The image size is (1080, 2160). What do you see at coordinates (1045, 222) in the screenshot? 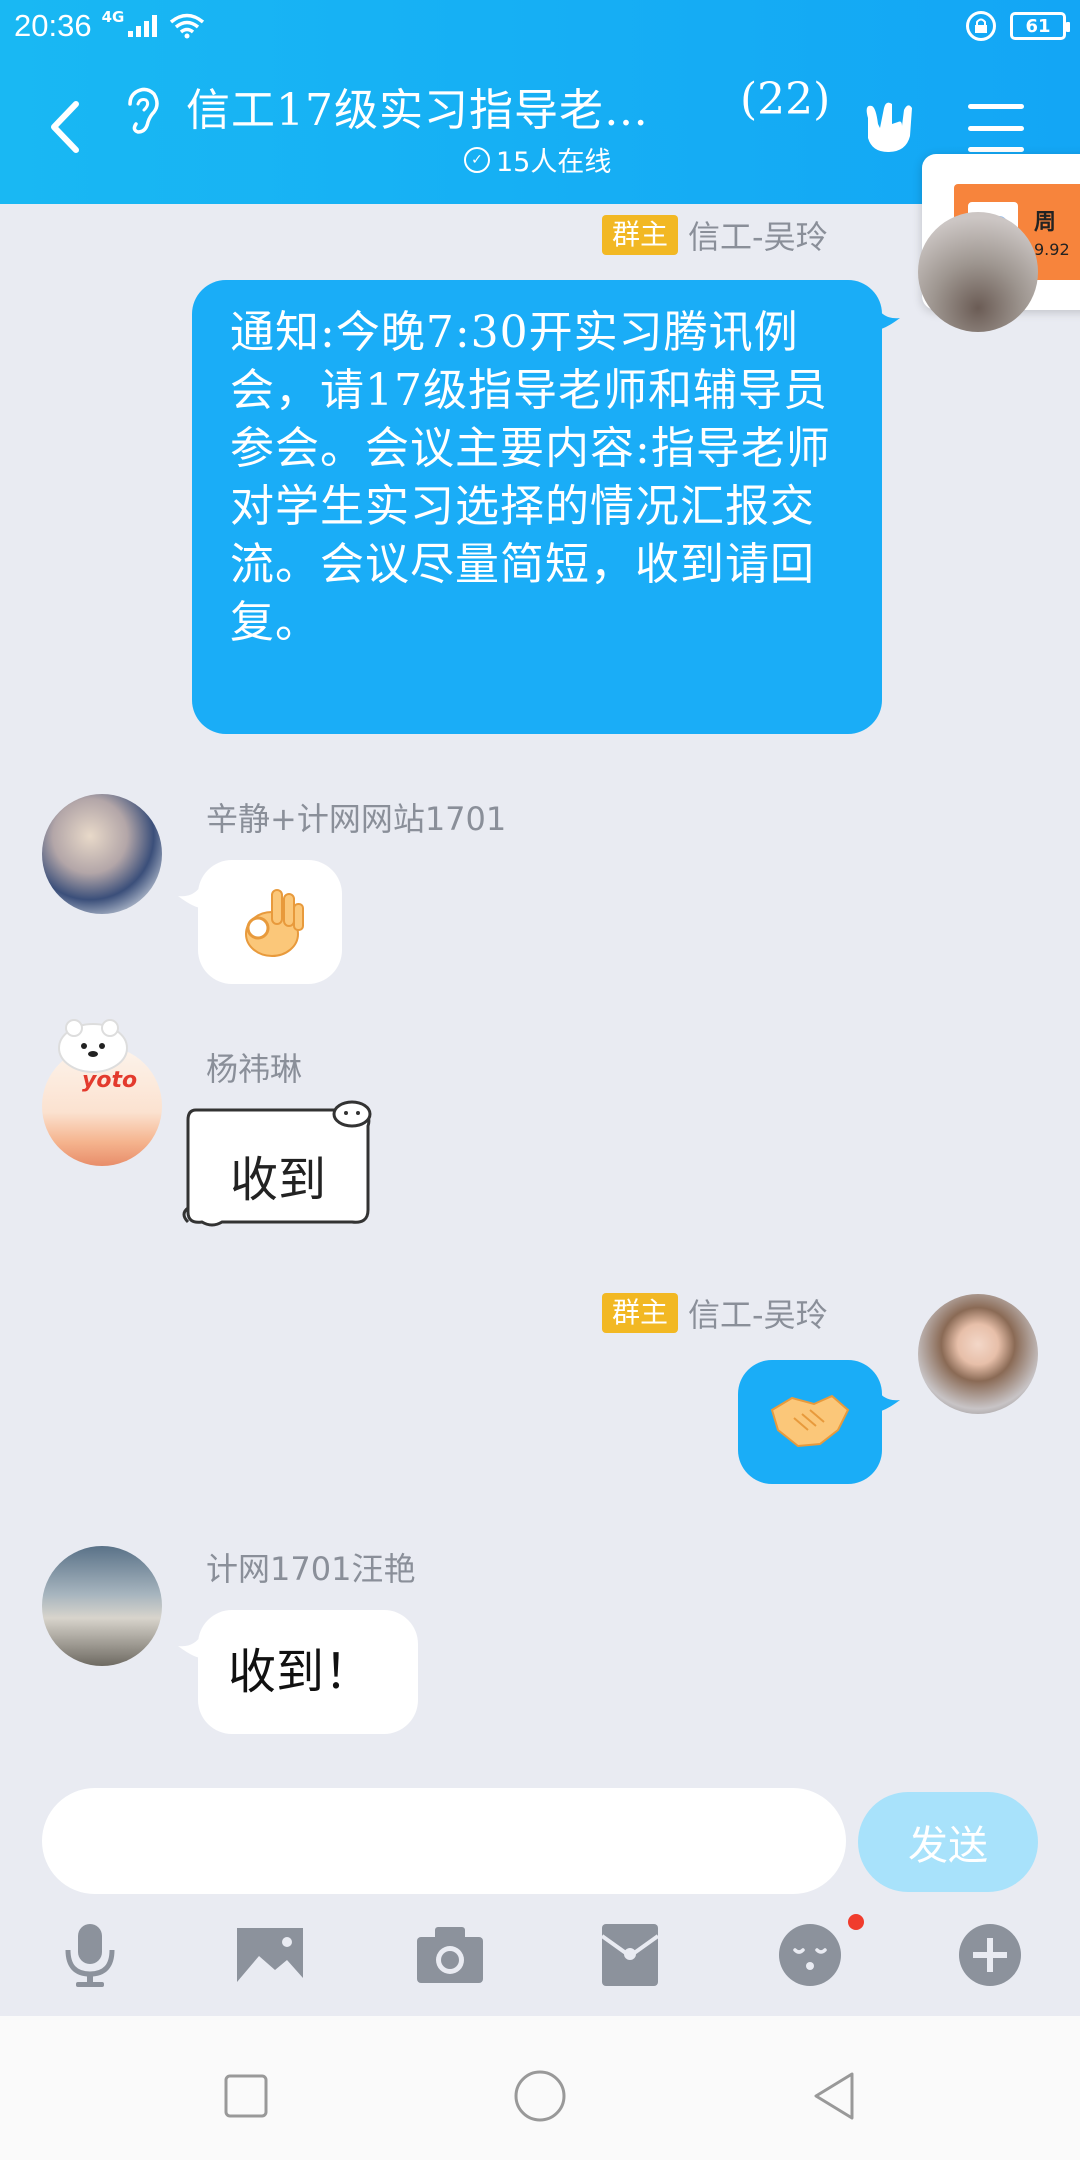
I see `ad-title: 周` at bounding box center [1045, 222].